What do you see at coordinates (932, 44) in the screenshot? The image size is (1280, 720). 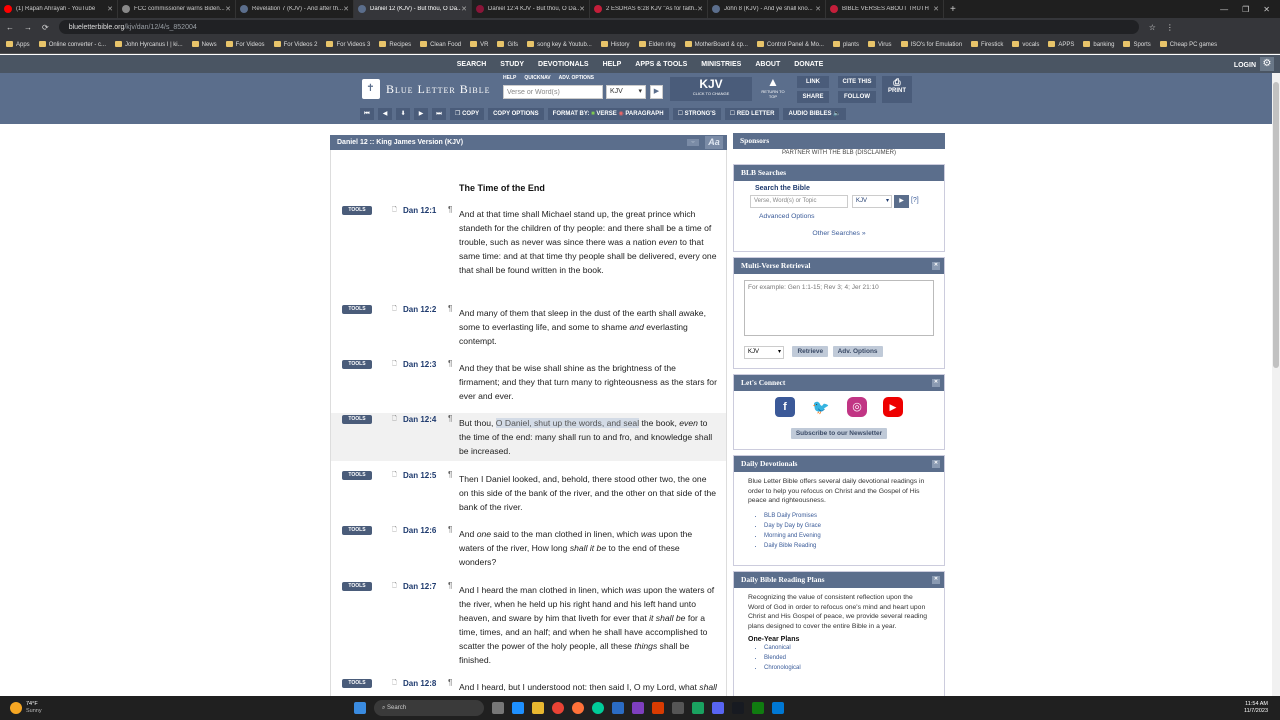 I see `bookmark-item: ISO's for Emulation` at bounding box center [932, 44].